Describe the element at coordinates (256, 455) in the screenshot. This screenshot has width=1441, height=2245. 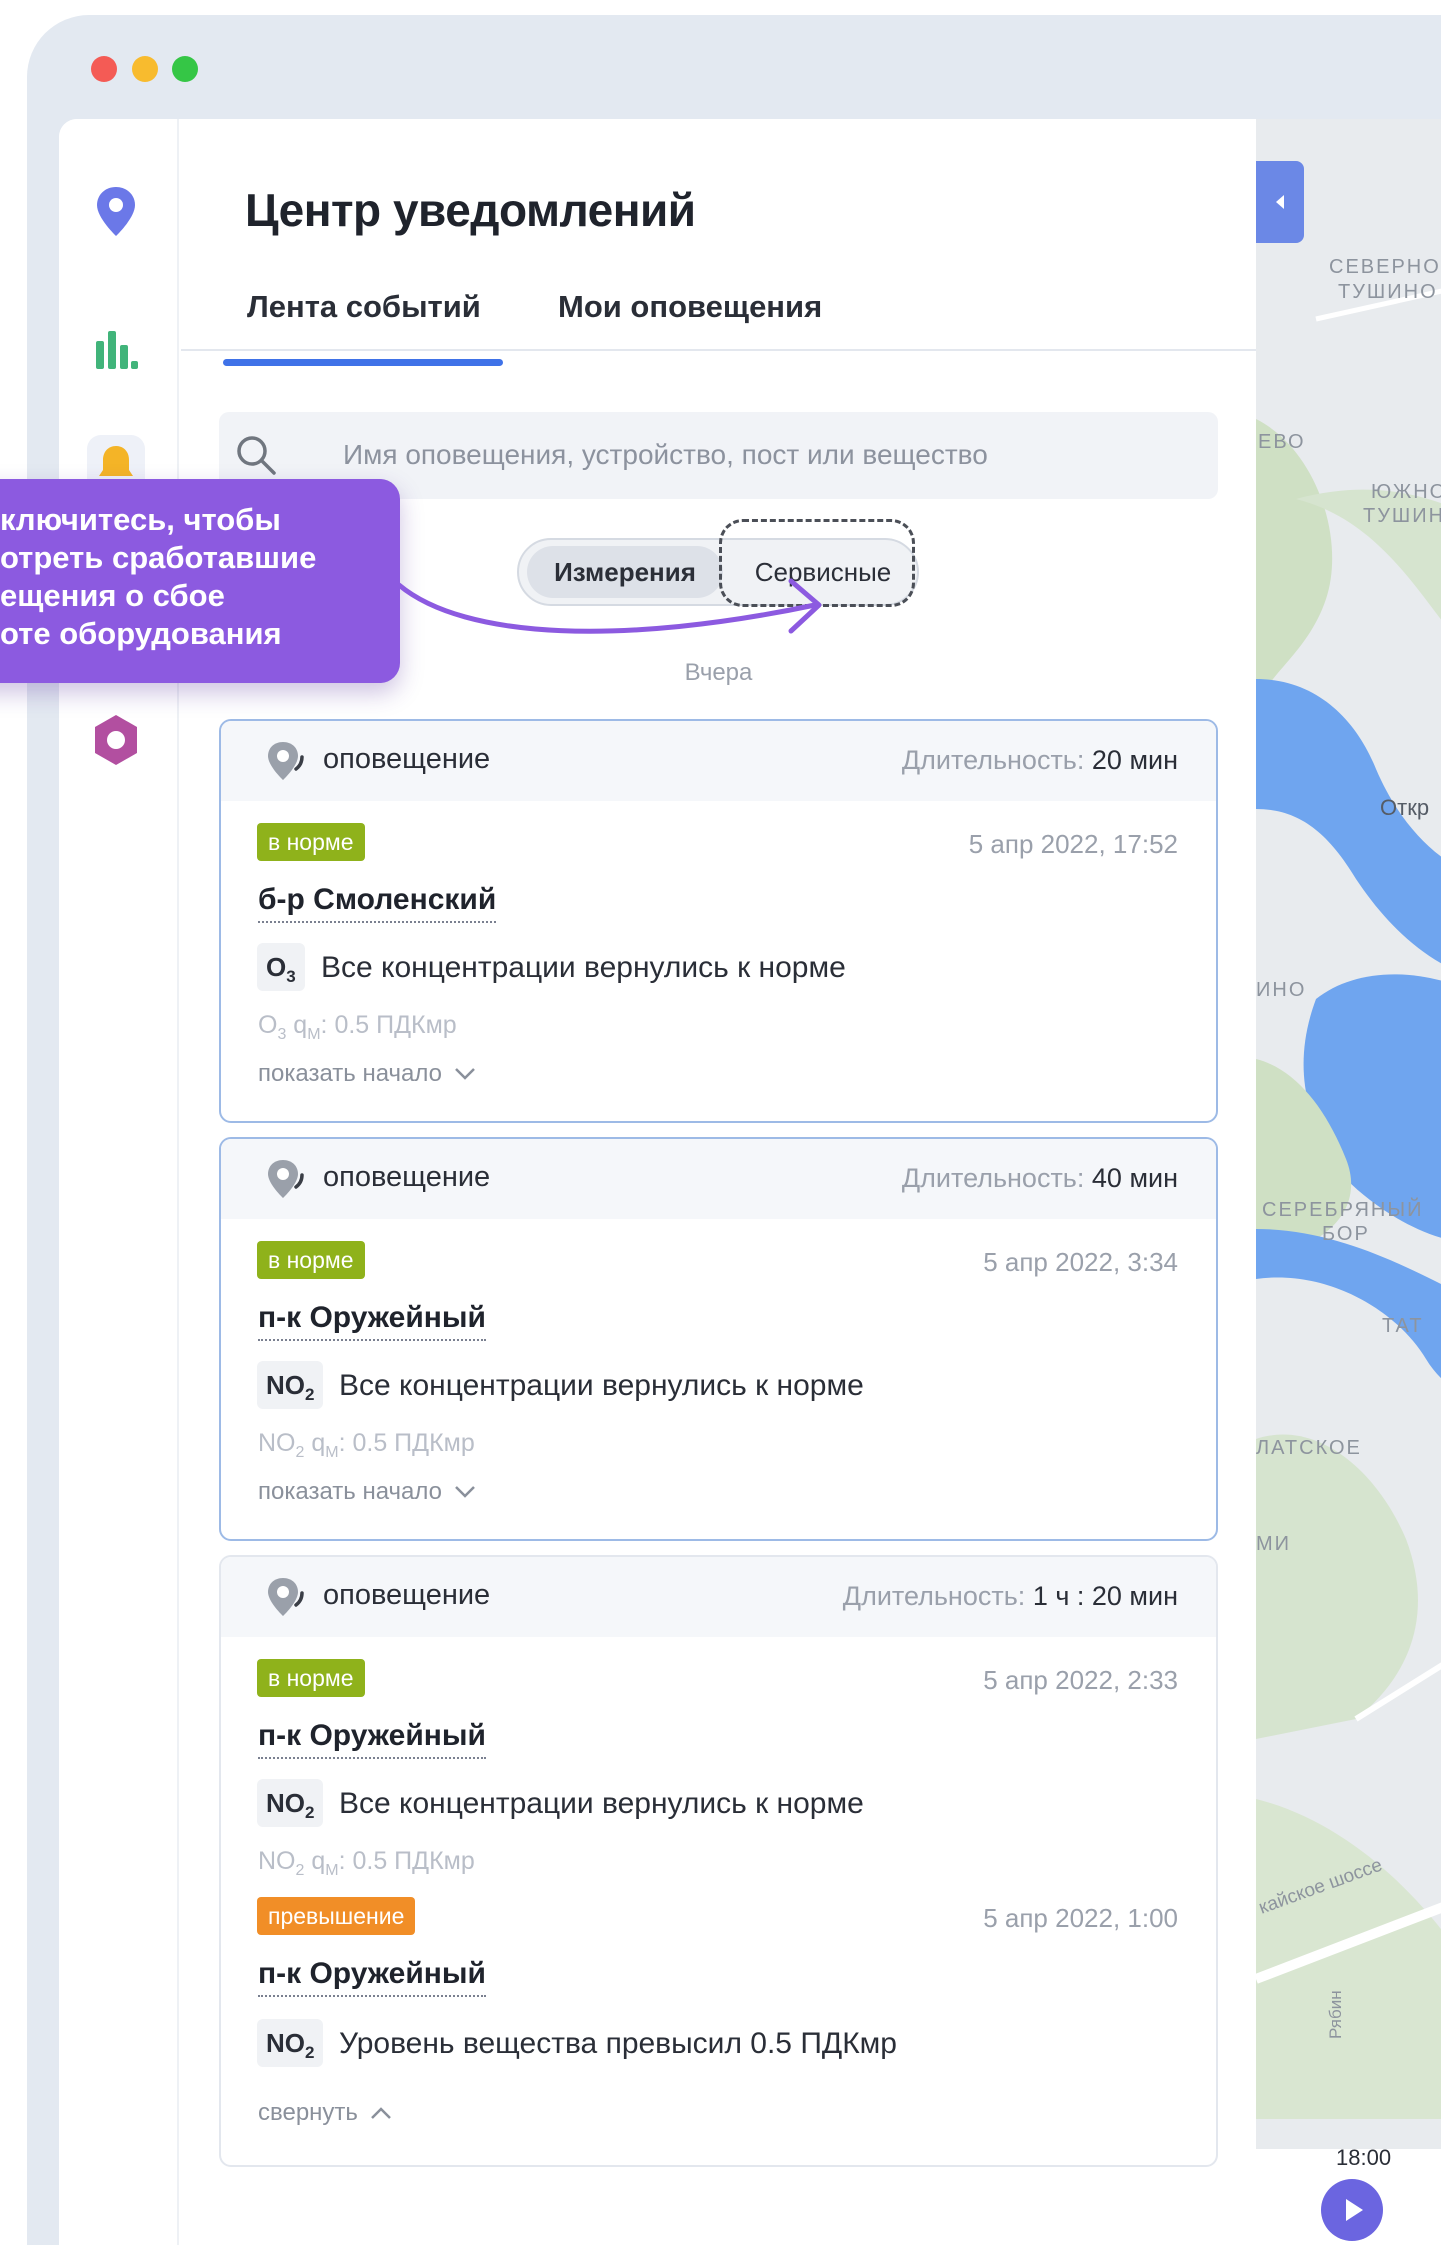
I see `search-icon` at that location.